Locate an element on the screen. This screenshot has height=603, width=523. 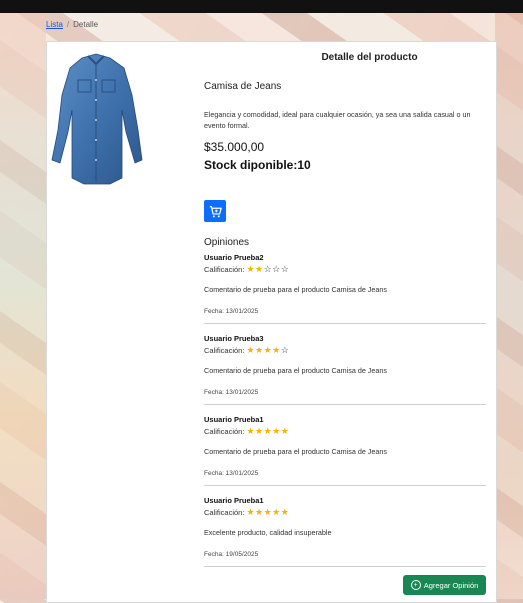
add-review-button: + Agregar Opinión is located at coordinates (444, 585).